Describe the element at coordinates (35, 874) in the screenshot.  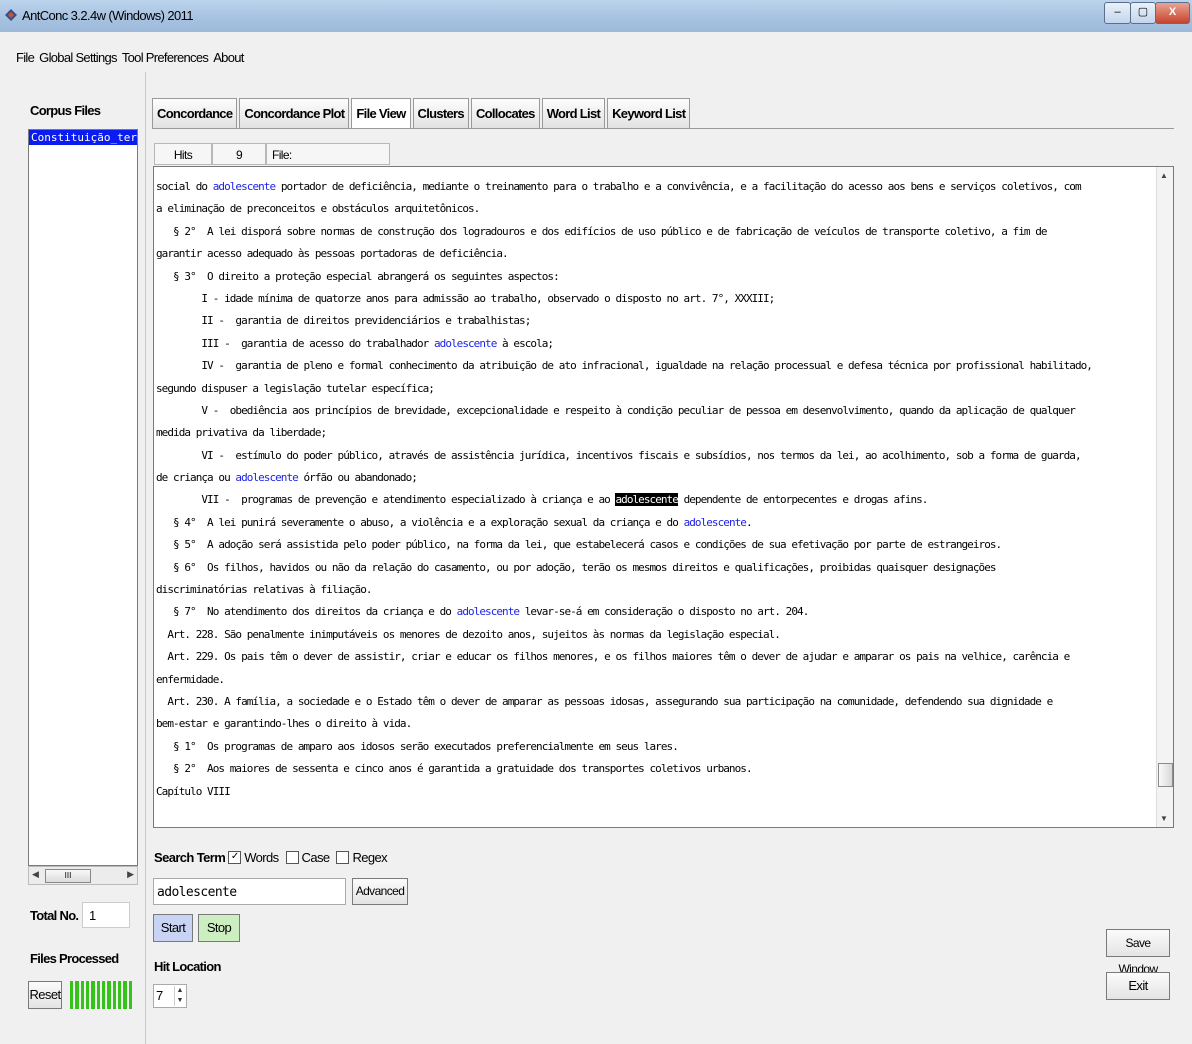
I see `scroll-left-icon: ◀` at that location.